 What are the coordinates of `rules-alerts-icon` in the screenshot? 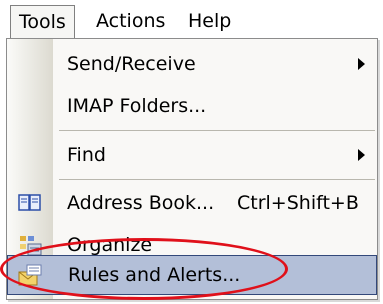 It's located at (30, 275).